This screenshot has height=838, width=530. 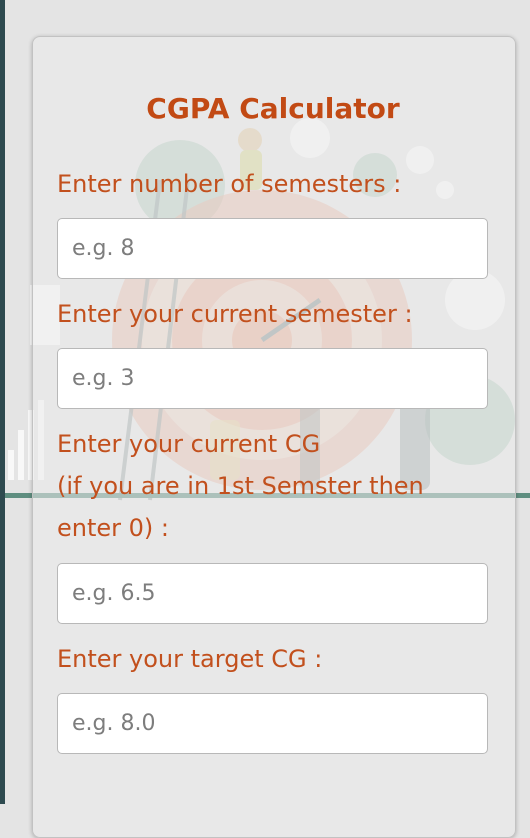 I want to click on current-cg-input, so click(x=272, y=593).